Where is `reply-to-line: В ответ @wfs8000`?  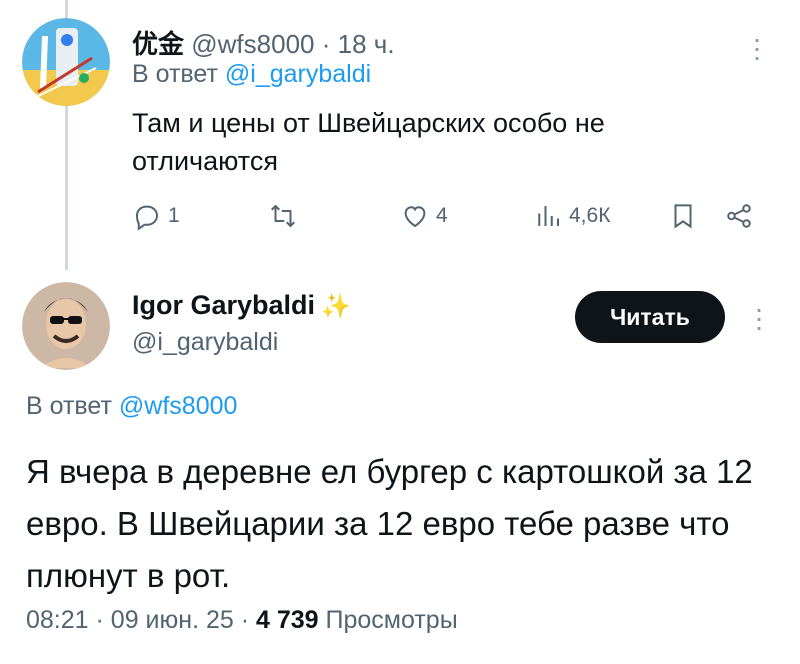 reply-to-line: В ответ @wfs8000 is located at coordinates (131, 406).